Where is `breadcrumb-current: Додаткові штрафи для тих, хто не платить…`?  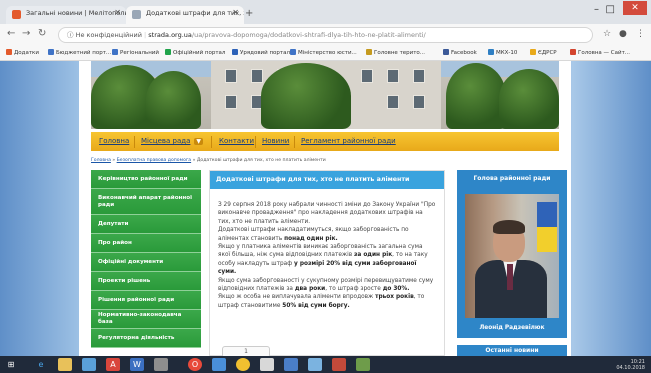
breadcrumb-current: Додаткові штрафи для тих, хто не платить… is located at coordinates (261, 160).